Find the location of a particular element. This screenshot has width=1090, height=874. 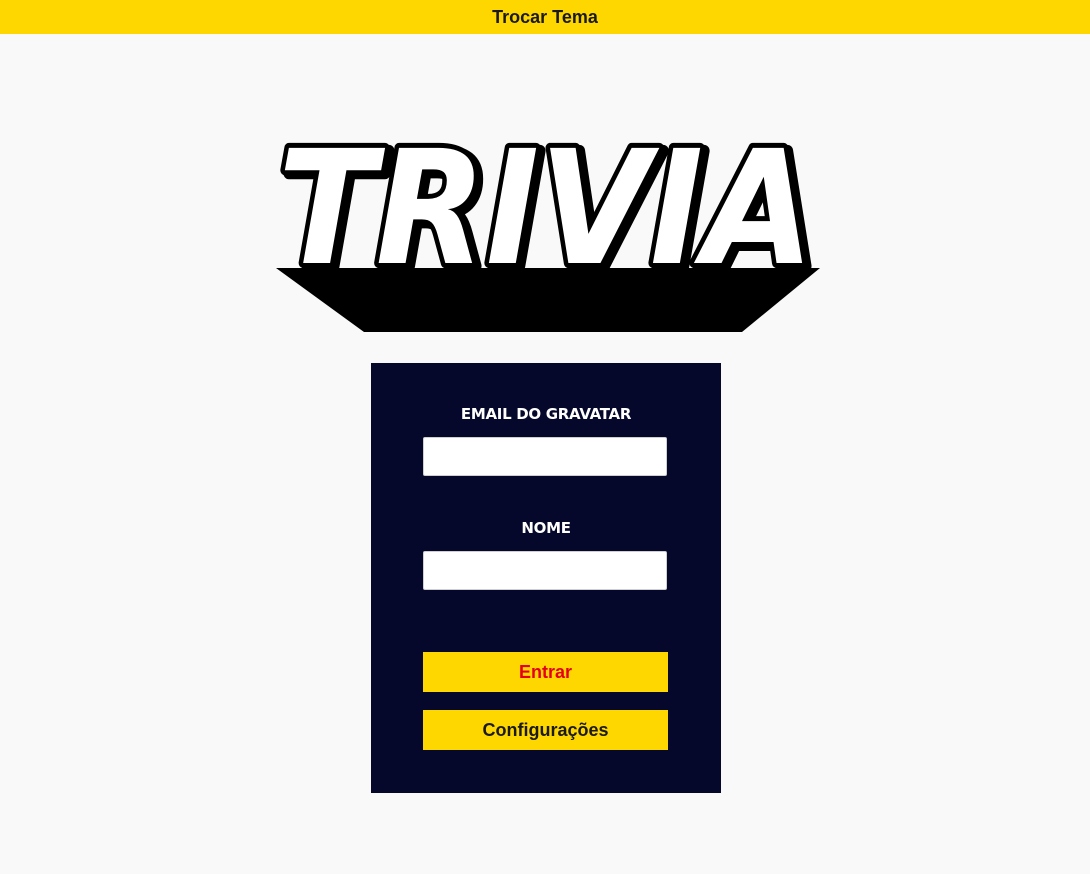

name-input is located at coordinates (545, 570).